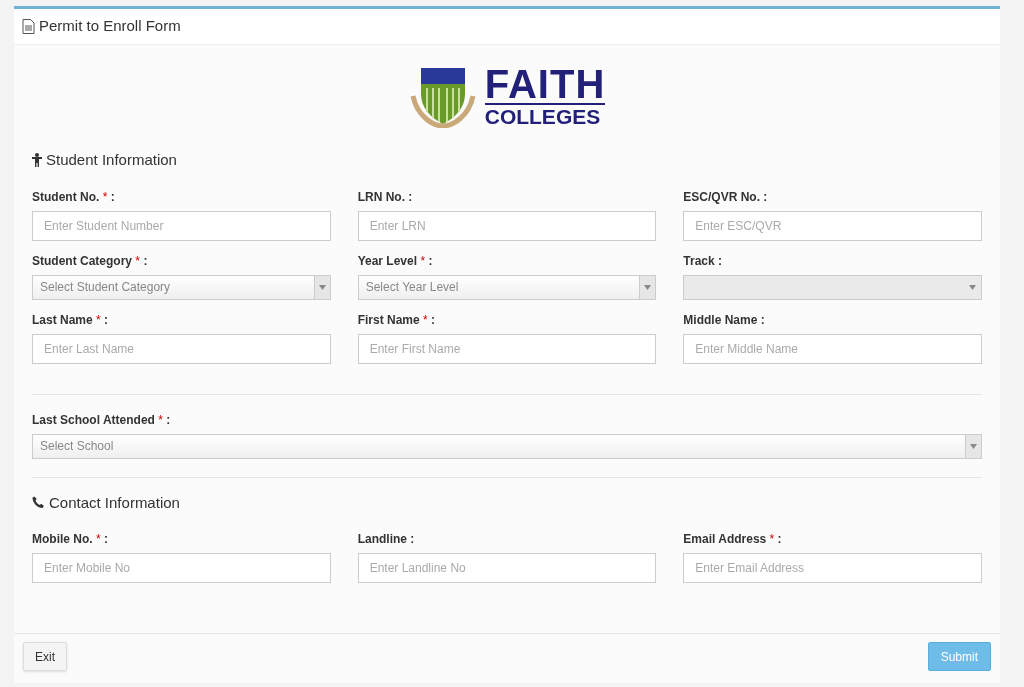 This screenshot has width=1024, height=687. What do you see at coordinates (397, 320) in the screenshot?
I see `field-label: First Name * :` at bounding box center [397, 320].